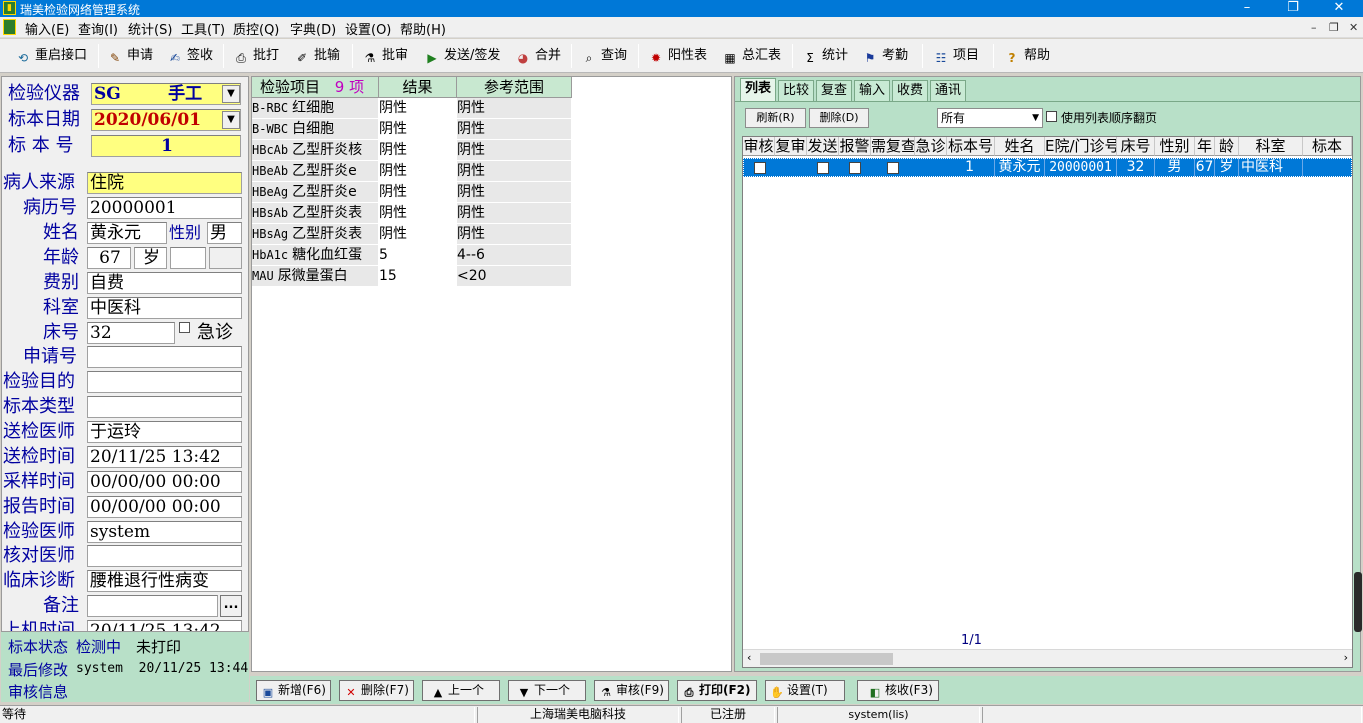 The width and height of the screenshot is (1363, 723). What do you see at coordinates (775, 118) in the screenshot?
I see `refresh-button: 刷新(R)` at bounding box center [775, 118].